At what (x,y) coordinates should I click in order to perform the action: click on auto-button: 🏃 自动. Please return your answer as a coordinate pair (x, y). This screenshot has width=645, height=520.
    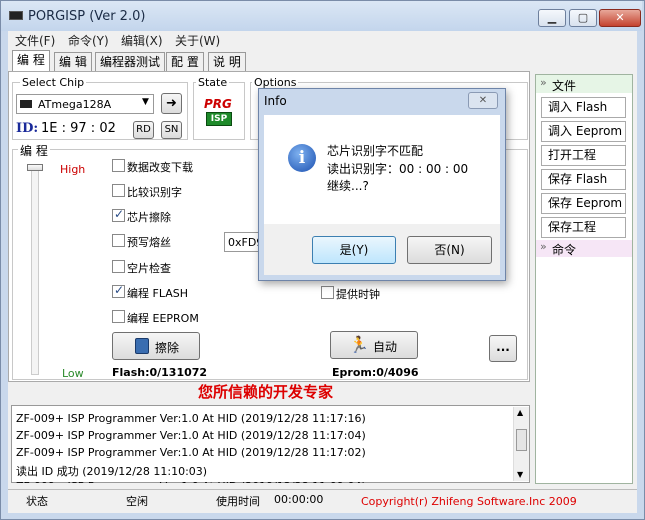
    Looking at the image, I should click on (374, 345).